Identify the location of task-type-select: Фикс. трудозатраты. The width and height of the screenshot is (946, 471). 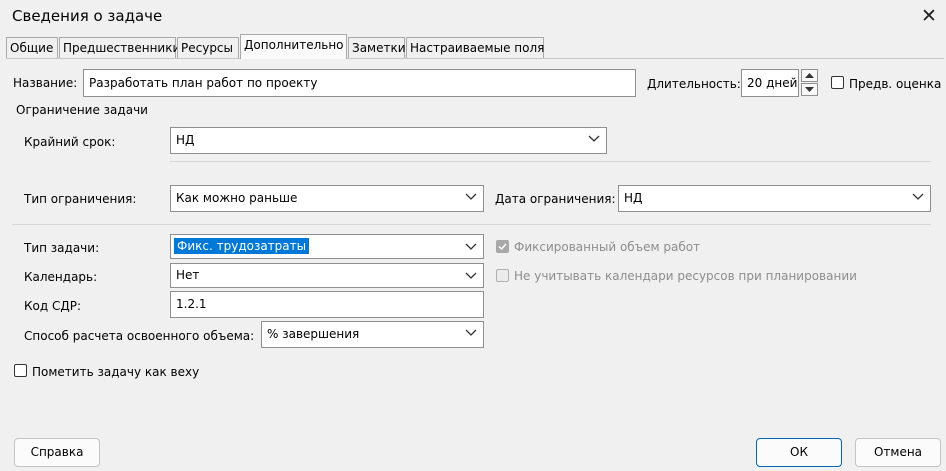
(327, 246).